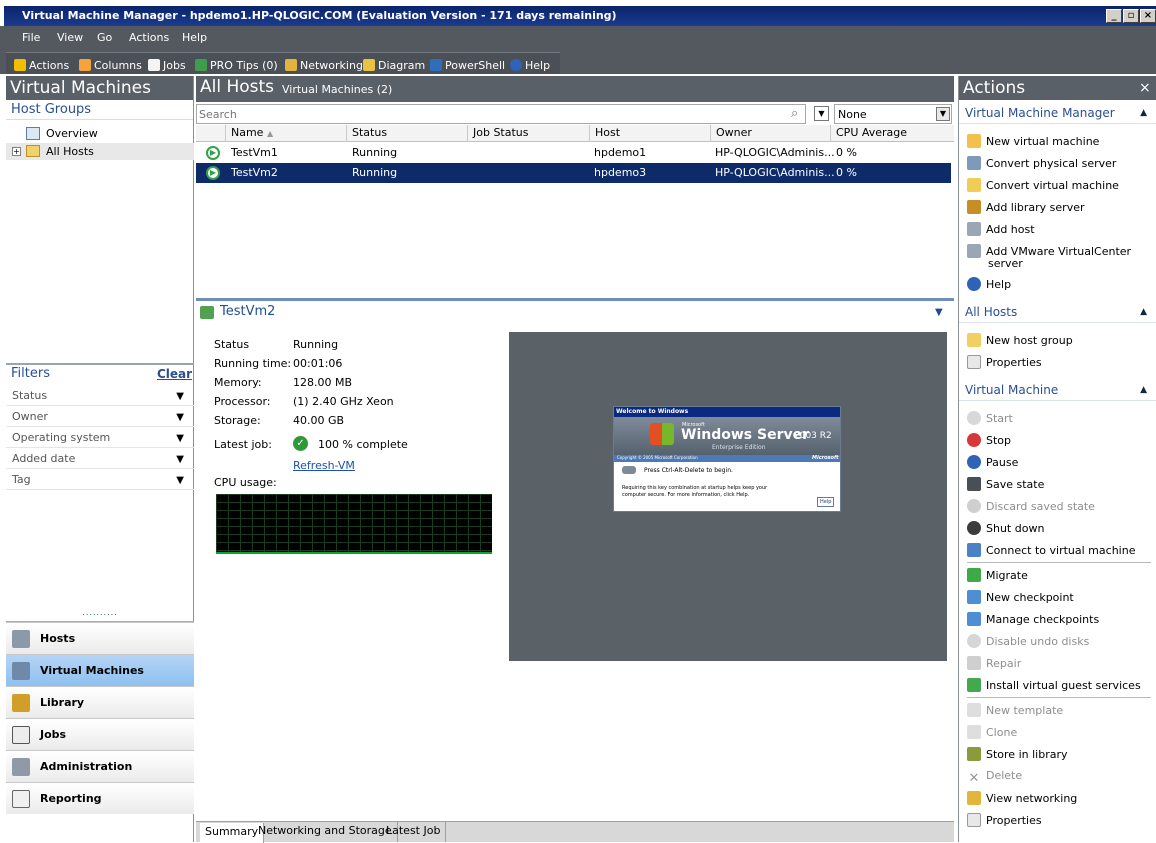  Describe the element at coordinates (1059, 697) in the screenshot. I see `actions-separator` at that location.